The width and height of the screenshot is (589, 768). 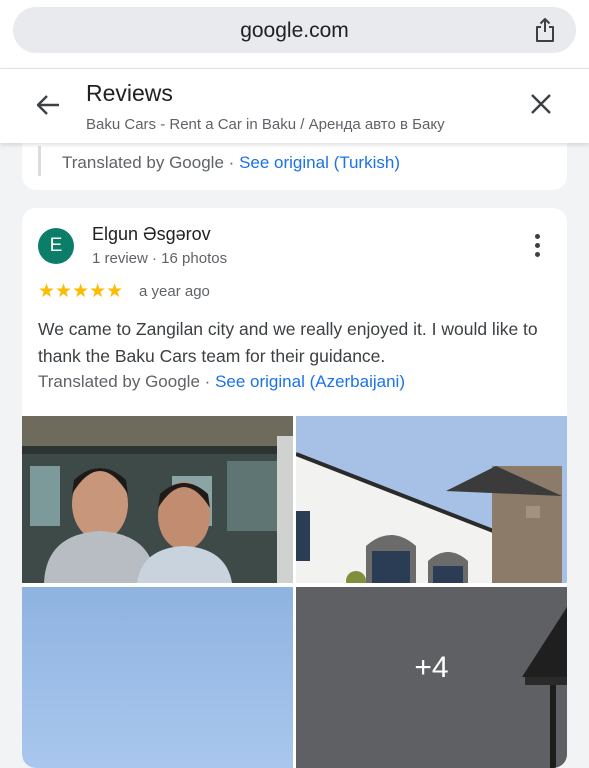 What do you see at coordinates (56, 246) in the screenshot?
I see `avatar: E` at bounding box center [56, 246].